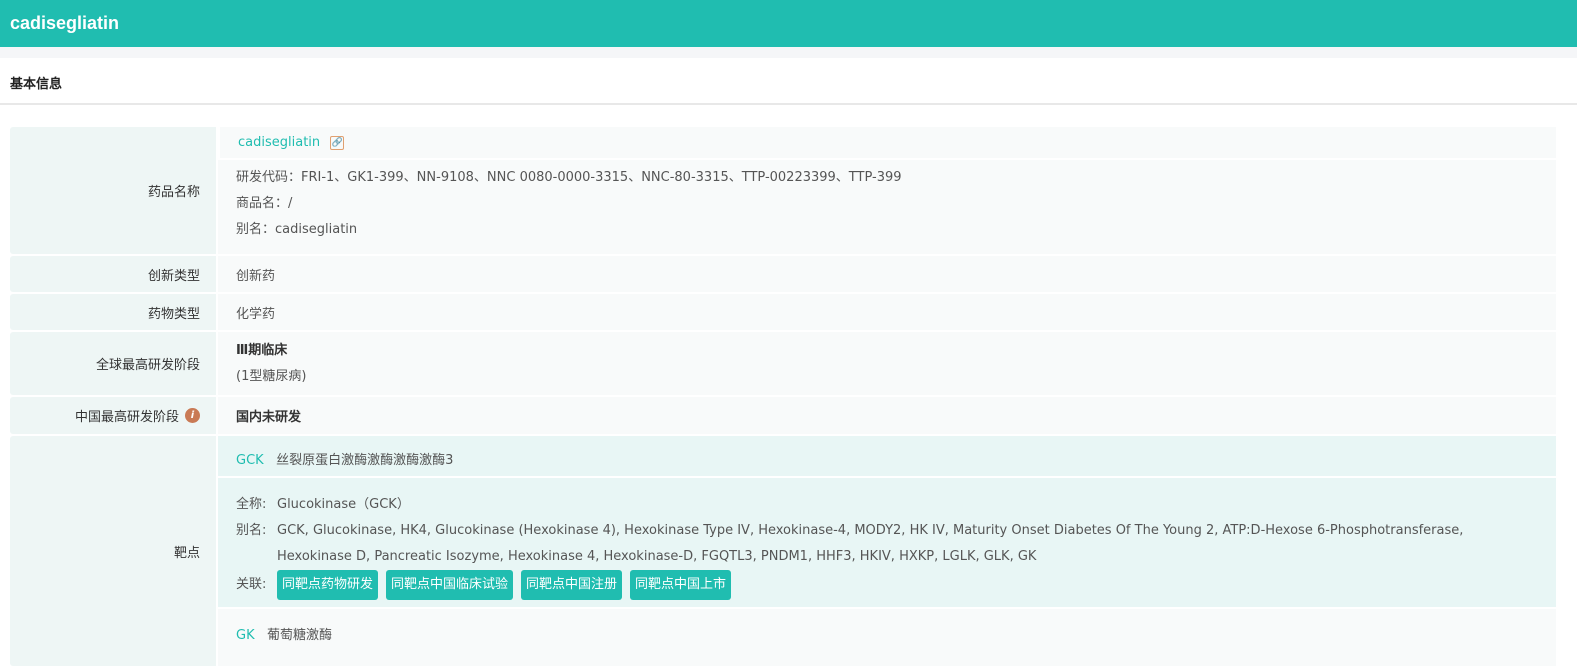 This screenshot has width=1577, height=668. I want to click on row-label: 药物类型, so click(113, 312).